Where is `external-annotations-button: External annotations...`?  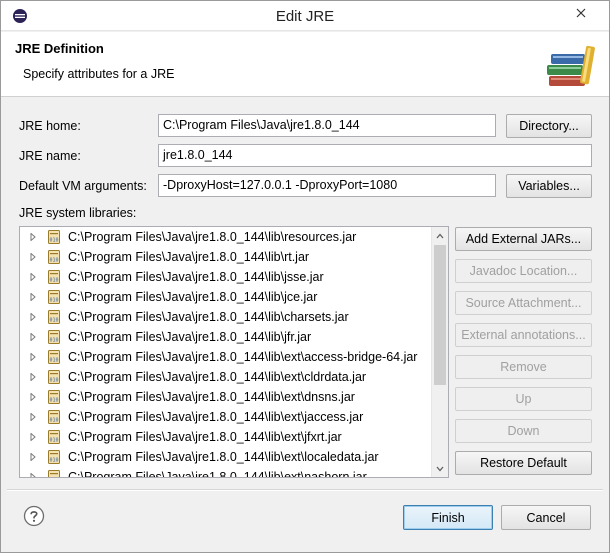 external-annotations-button: External annotations... is located at coordinates (523, 335).